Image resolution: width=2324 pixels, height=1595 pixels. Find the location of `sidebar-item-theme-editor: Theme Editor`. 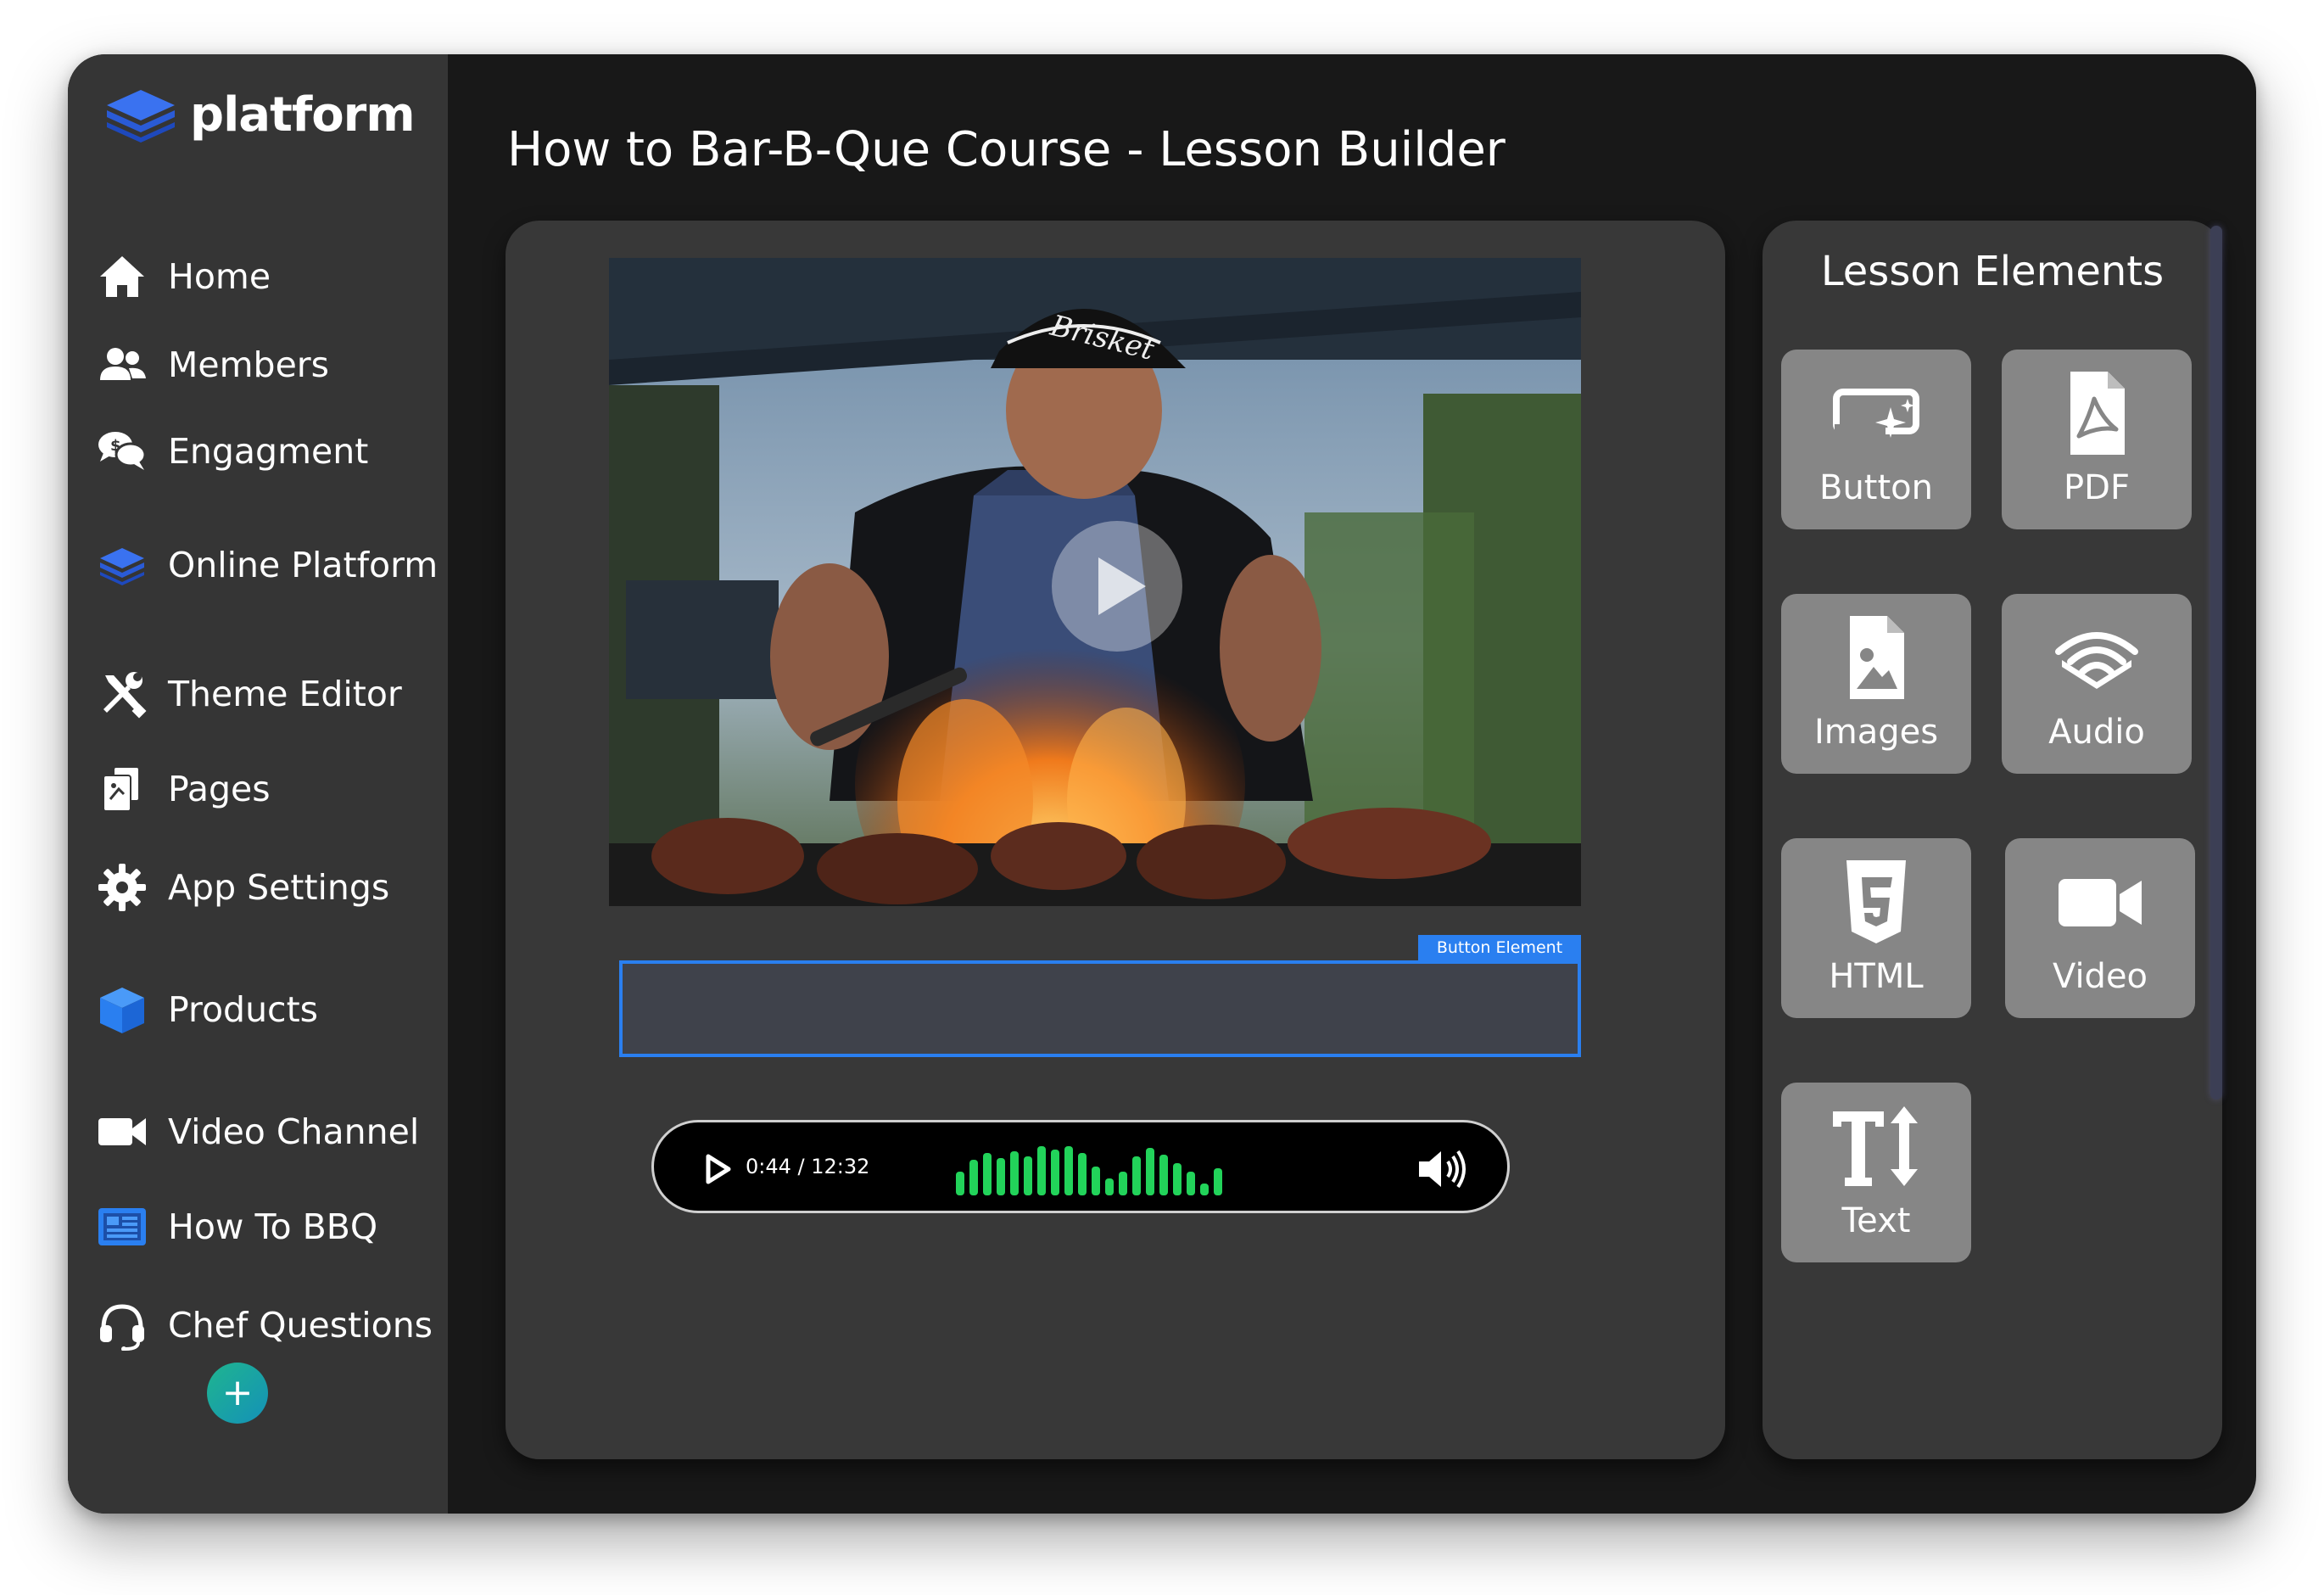

sidebar-item-theme-editor: Theme Editor is located at coordinates (267, 694).